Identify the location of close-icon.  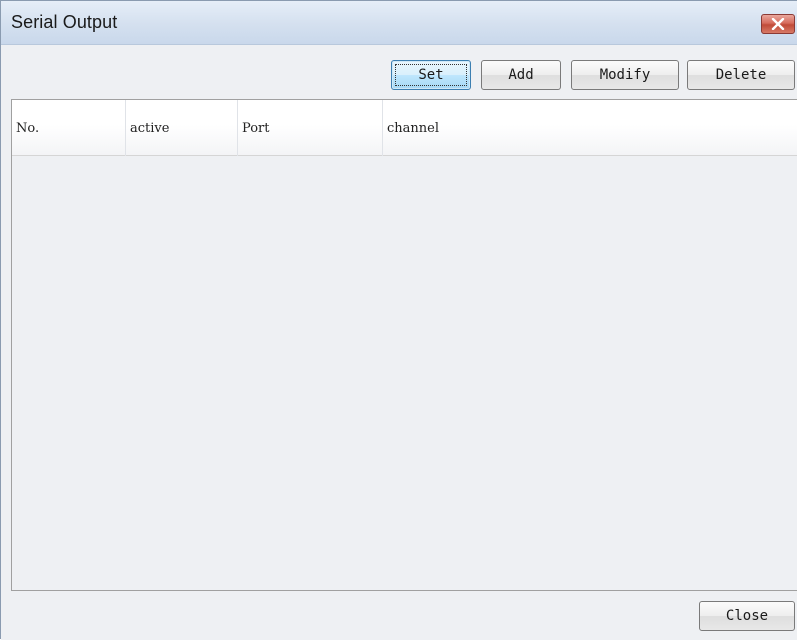
(778, 24).